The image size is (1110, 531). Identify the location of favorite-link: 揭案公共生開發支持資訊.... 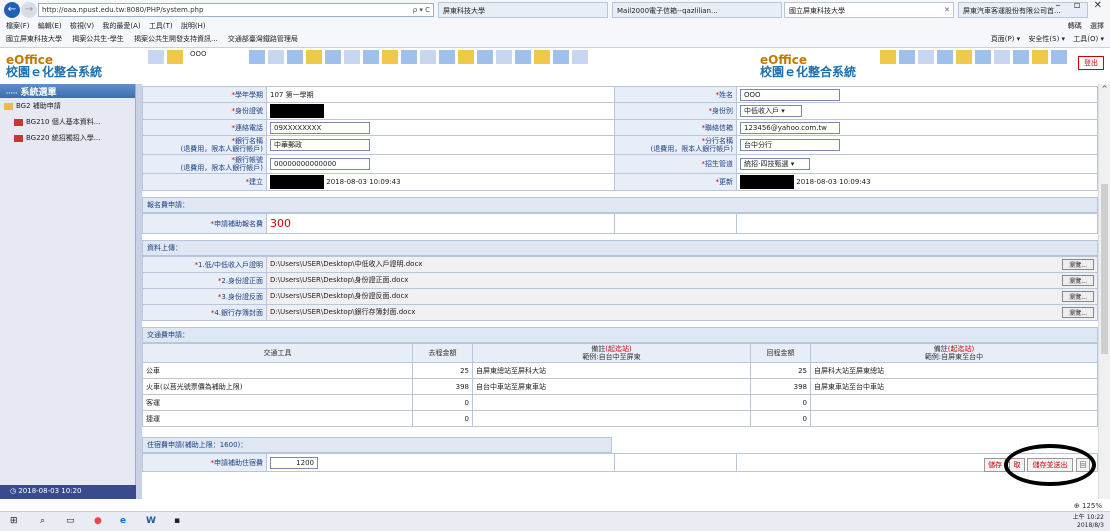
(176, 39).